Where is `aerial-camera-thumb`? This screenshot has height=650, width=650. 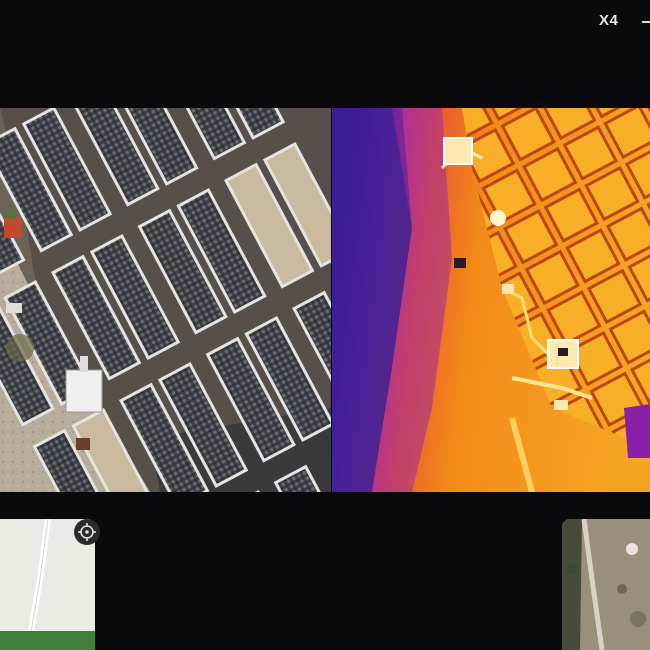 aerial-camera-thumb is located at coordinates (606, 584).